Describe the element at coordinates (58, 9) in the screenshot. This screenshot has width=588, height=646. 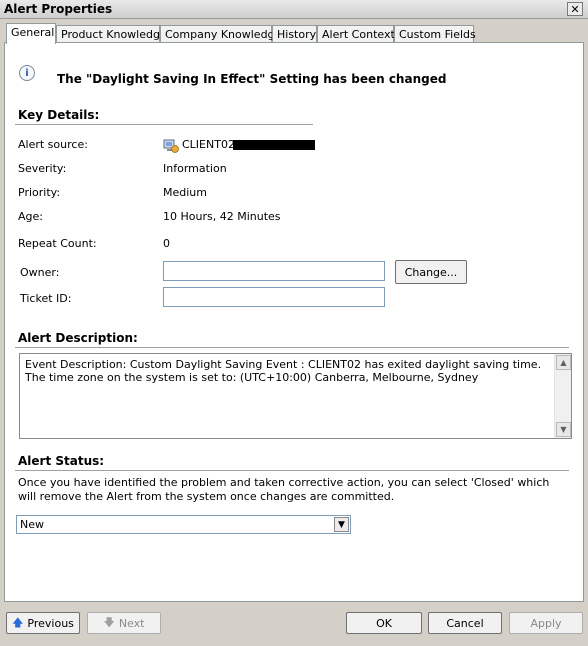
I see `window-title: Alert Properties` at that location.